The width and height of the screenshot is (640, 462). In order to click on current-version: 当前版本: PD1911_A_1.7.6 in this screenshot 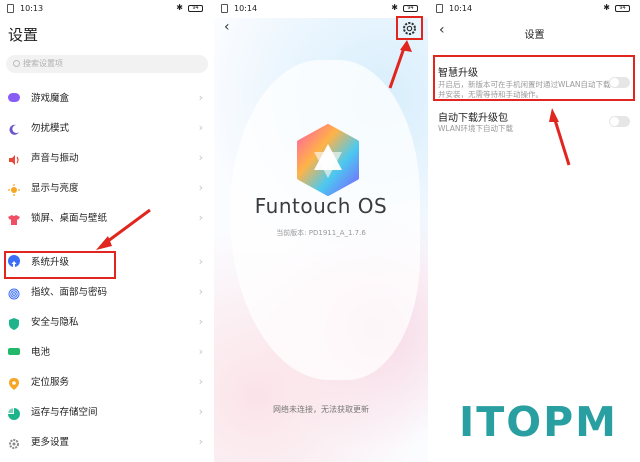, I will do `click(321, 233)`.